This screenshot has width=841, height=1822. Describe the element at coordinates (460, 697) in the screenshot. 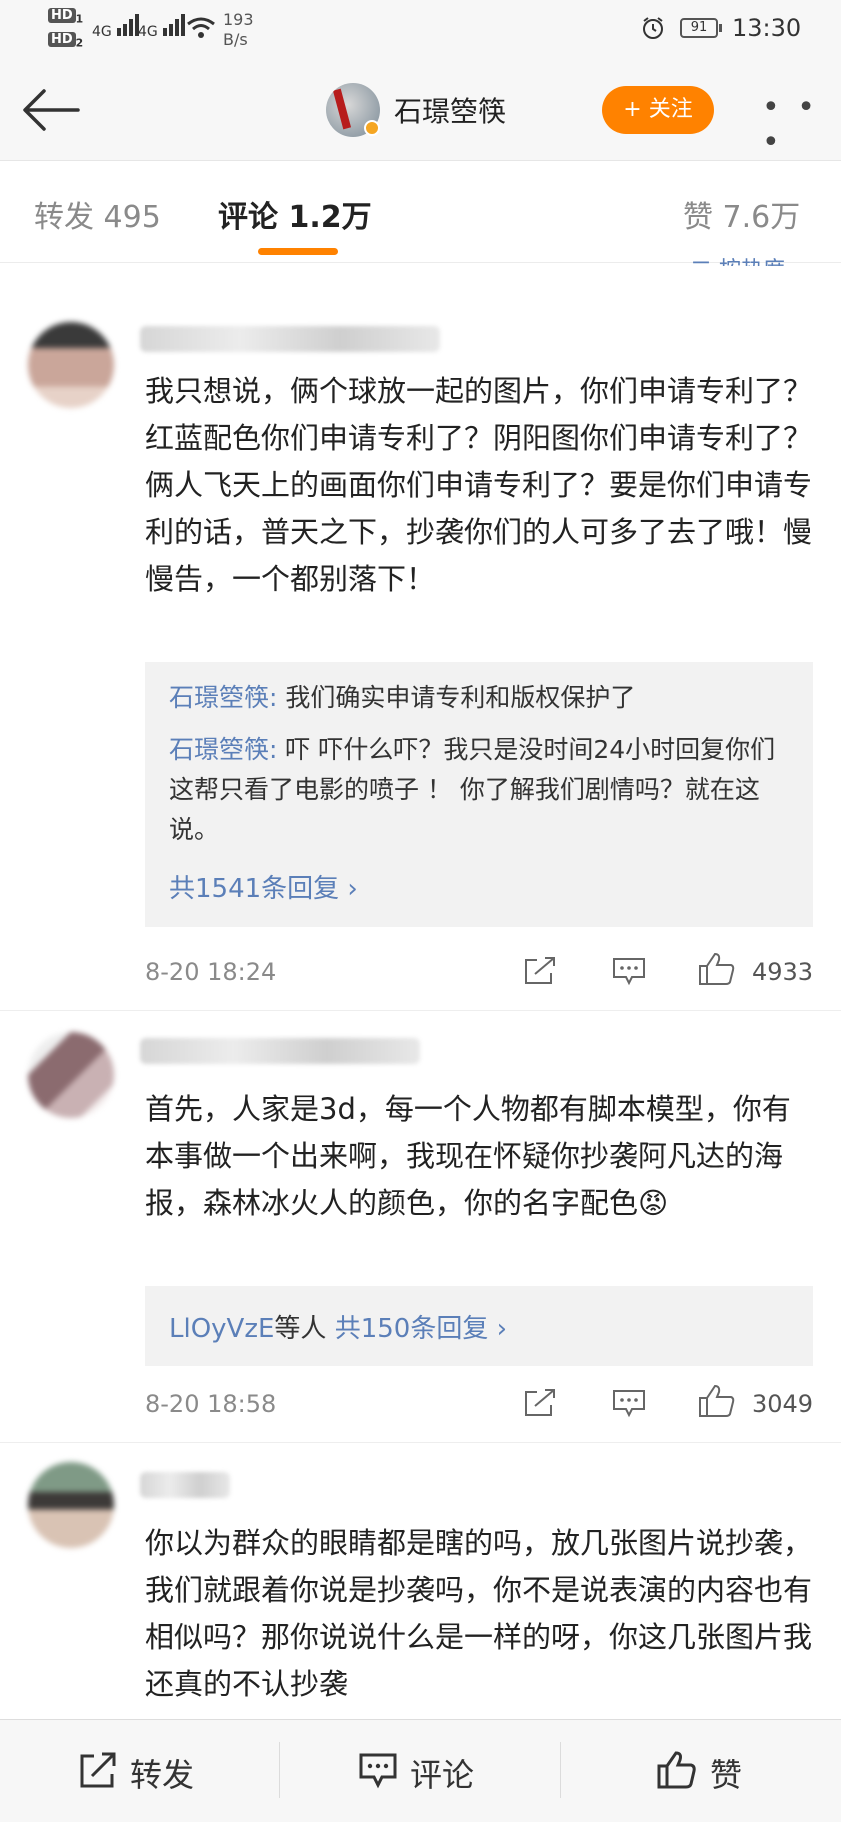

I see `reply-text: 我们确实申请专利和版权保护了` at that location.